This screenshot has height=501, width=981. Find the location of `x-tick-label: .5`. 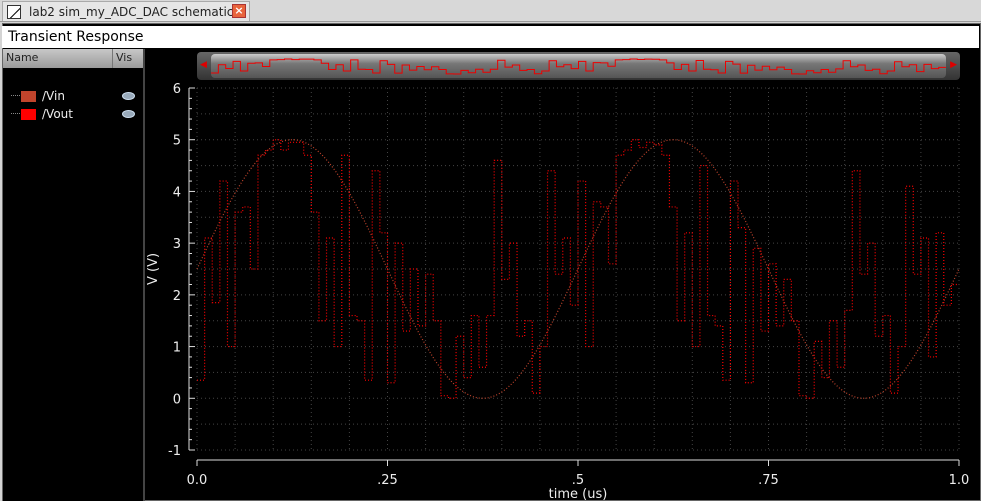

x-tick-label: .5 is located at coordinates (578, 480).